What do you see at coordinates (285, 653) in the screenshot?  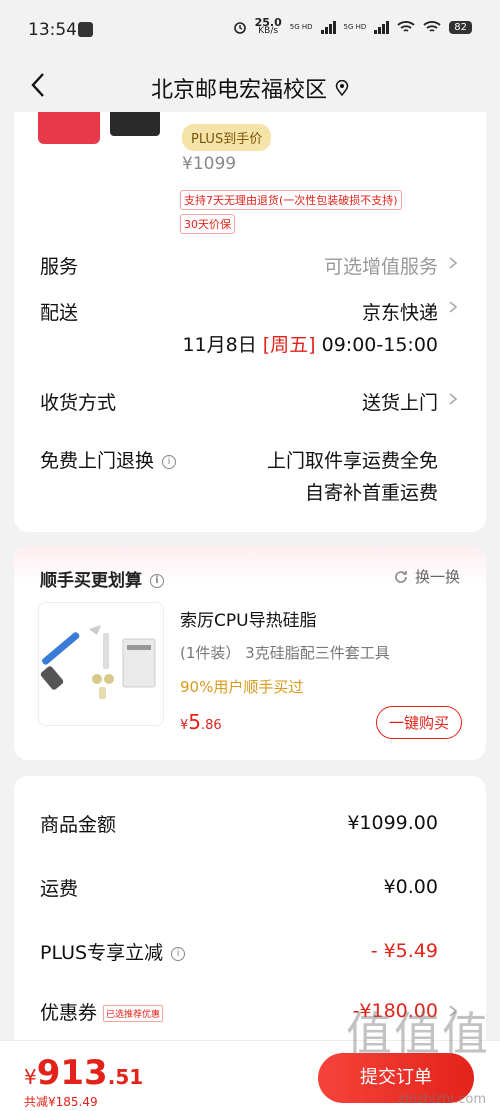 I see `addon-item-spec: (1件装） 3克硅脂配三件套工具` at bounding box center [285, 653].